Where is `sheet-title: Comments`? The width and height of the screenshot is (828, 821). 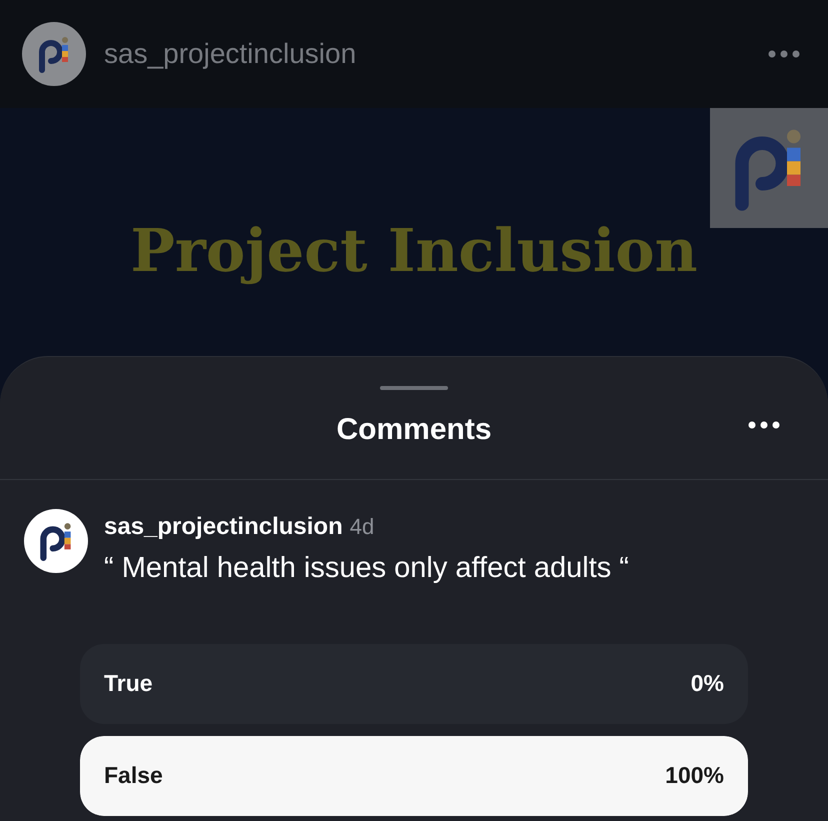 sheet-title: Comments is located at coordinates (414, 430).